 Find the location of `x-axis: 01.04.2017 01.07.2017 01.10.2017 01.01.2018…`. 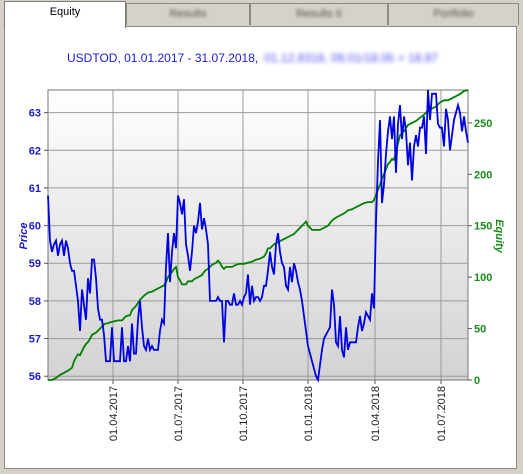

x-axis: 01.04.2017 01.07.2017 01.10.2017 01.01.2018… is located at coordinates (278, 410).